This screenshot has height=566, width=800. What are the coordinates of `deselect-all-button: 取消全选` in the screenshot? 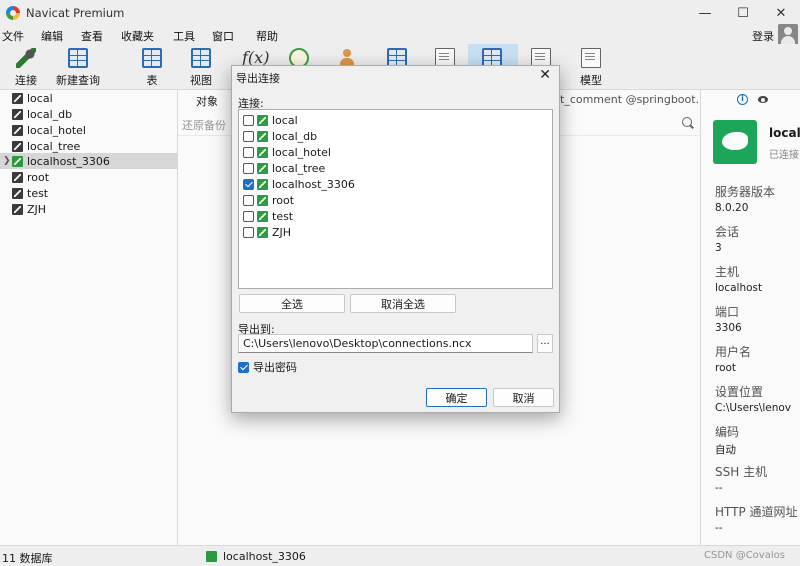 It's located at (403, 303).